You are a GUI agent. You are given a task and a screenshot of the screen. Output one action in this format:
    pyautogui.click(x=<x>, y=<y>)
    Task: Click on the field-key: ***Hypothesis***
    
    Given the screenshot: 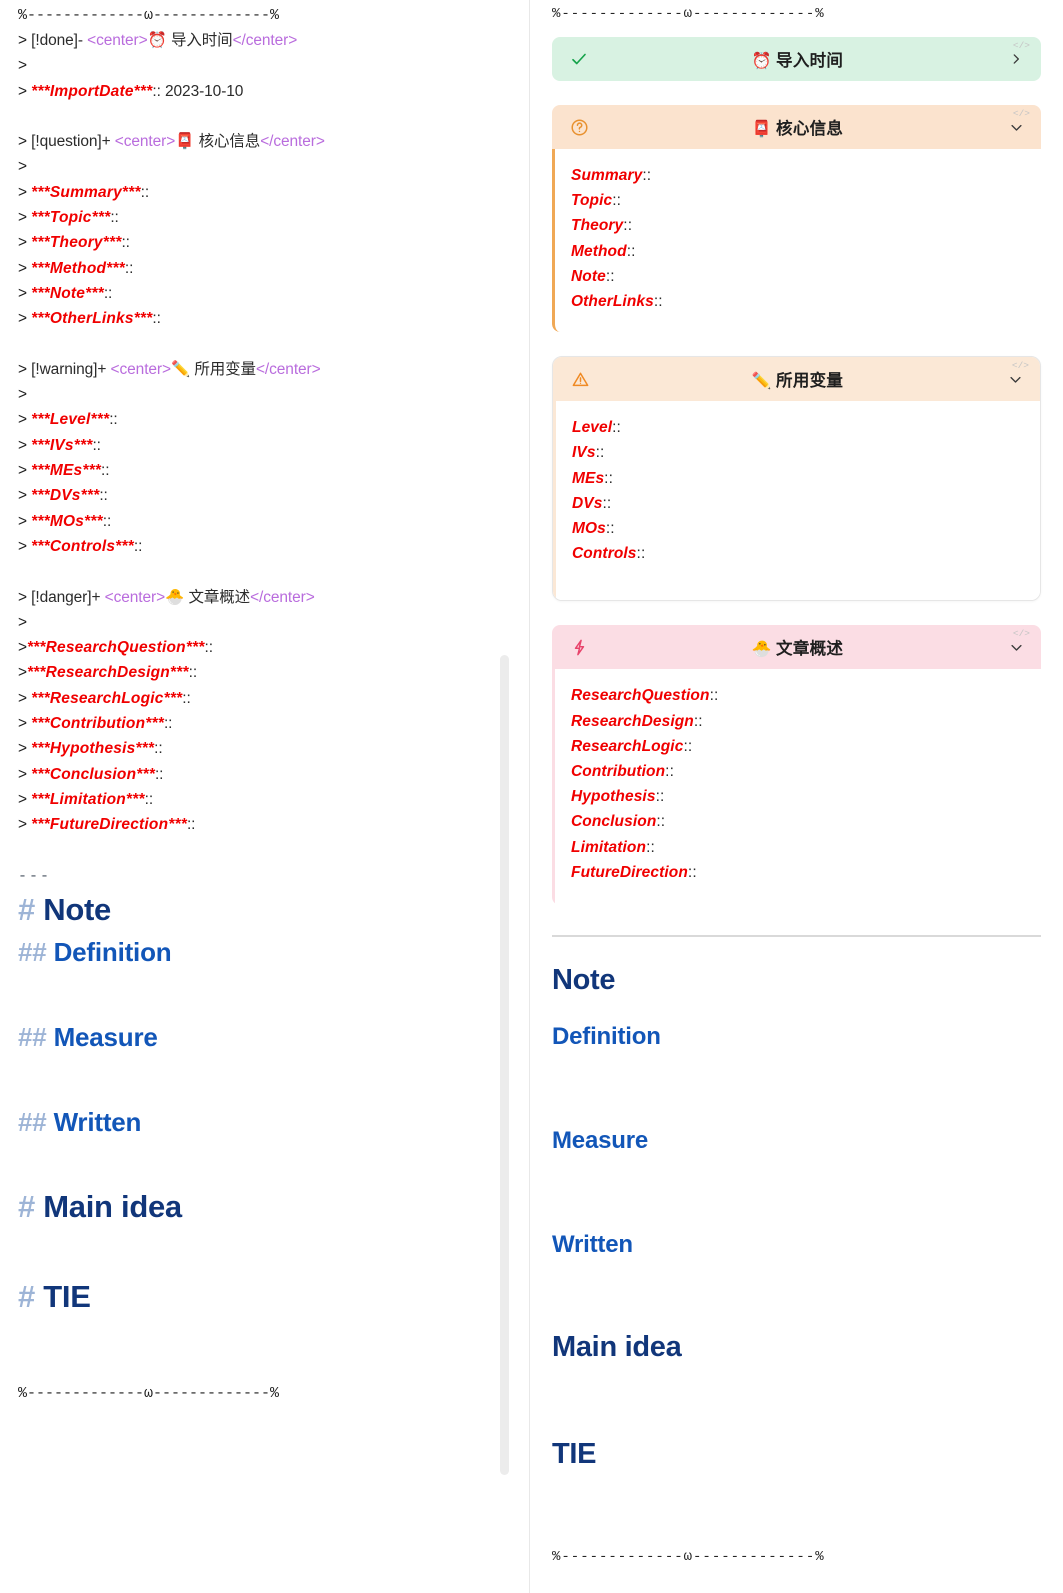 What is the action you would take?
    pyautogui.click(x=93, y=749)
    